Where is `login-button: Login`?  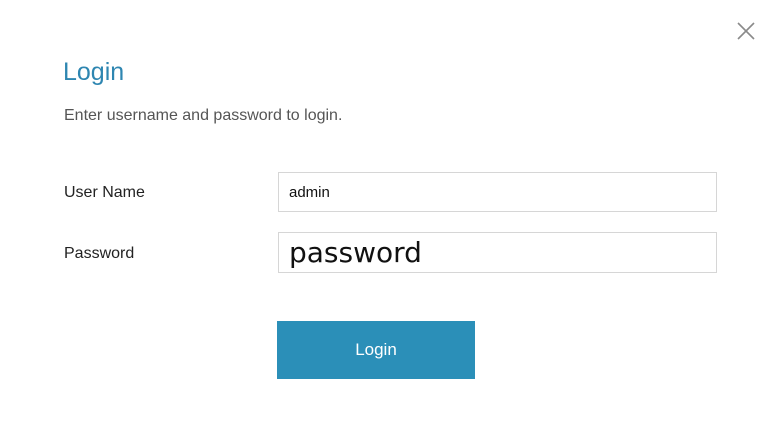
login-button: Login is located at coordinates (376, 350).